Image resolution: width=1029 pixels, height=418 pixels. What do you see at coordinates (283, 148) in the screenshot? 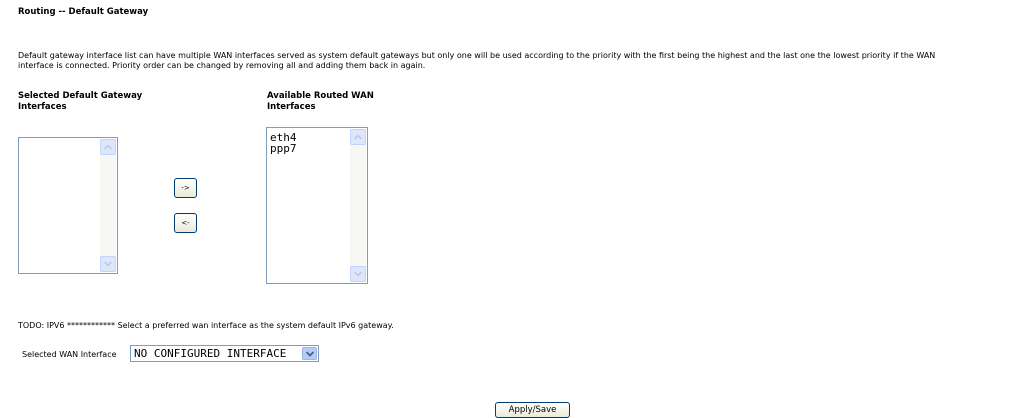
I see `list-item: ppp7` at bounding box center [283, 148].